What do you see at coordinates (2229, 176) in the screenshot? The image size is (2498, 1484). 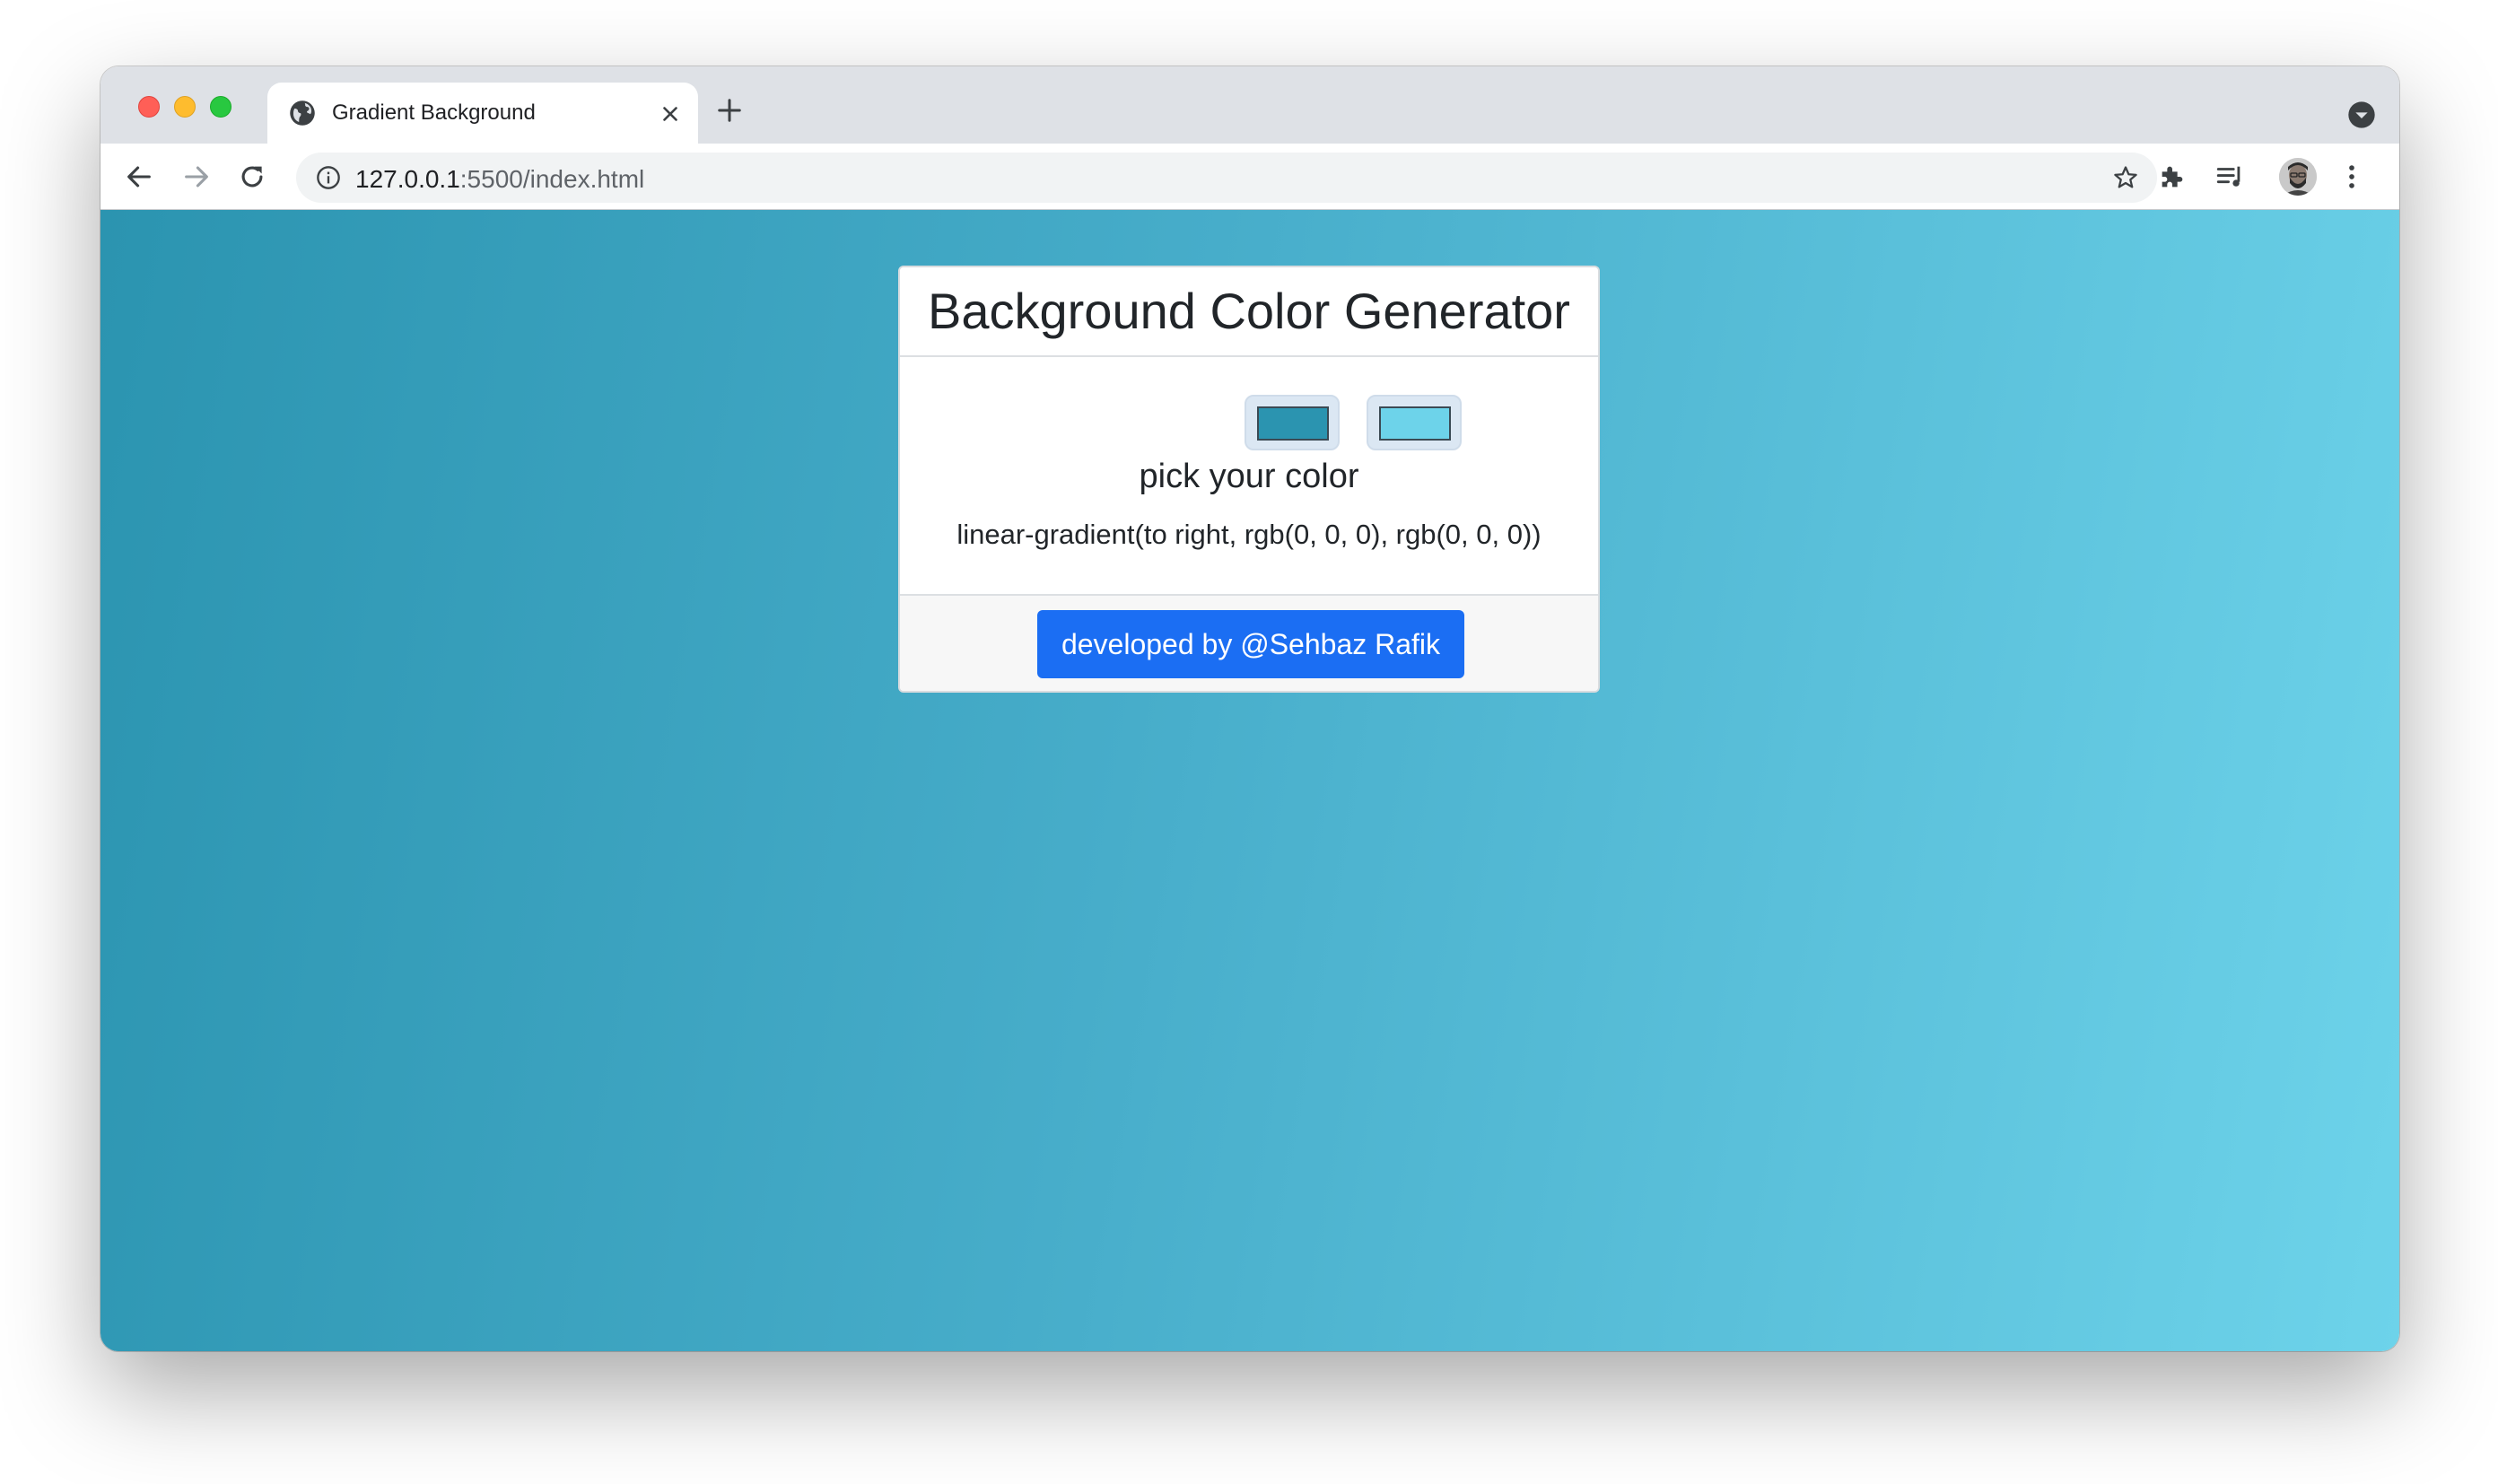 I see `playlist-icon` at bounding box center [2229, 176].